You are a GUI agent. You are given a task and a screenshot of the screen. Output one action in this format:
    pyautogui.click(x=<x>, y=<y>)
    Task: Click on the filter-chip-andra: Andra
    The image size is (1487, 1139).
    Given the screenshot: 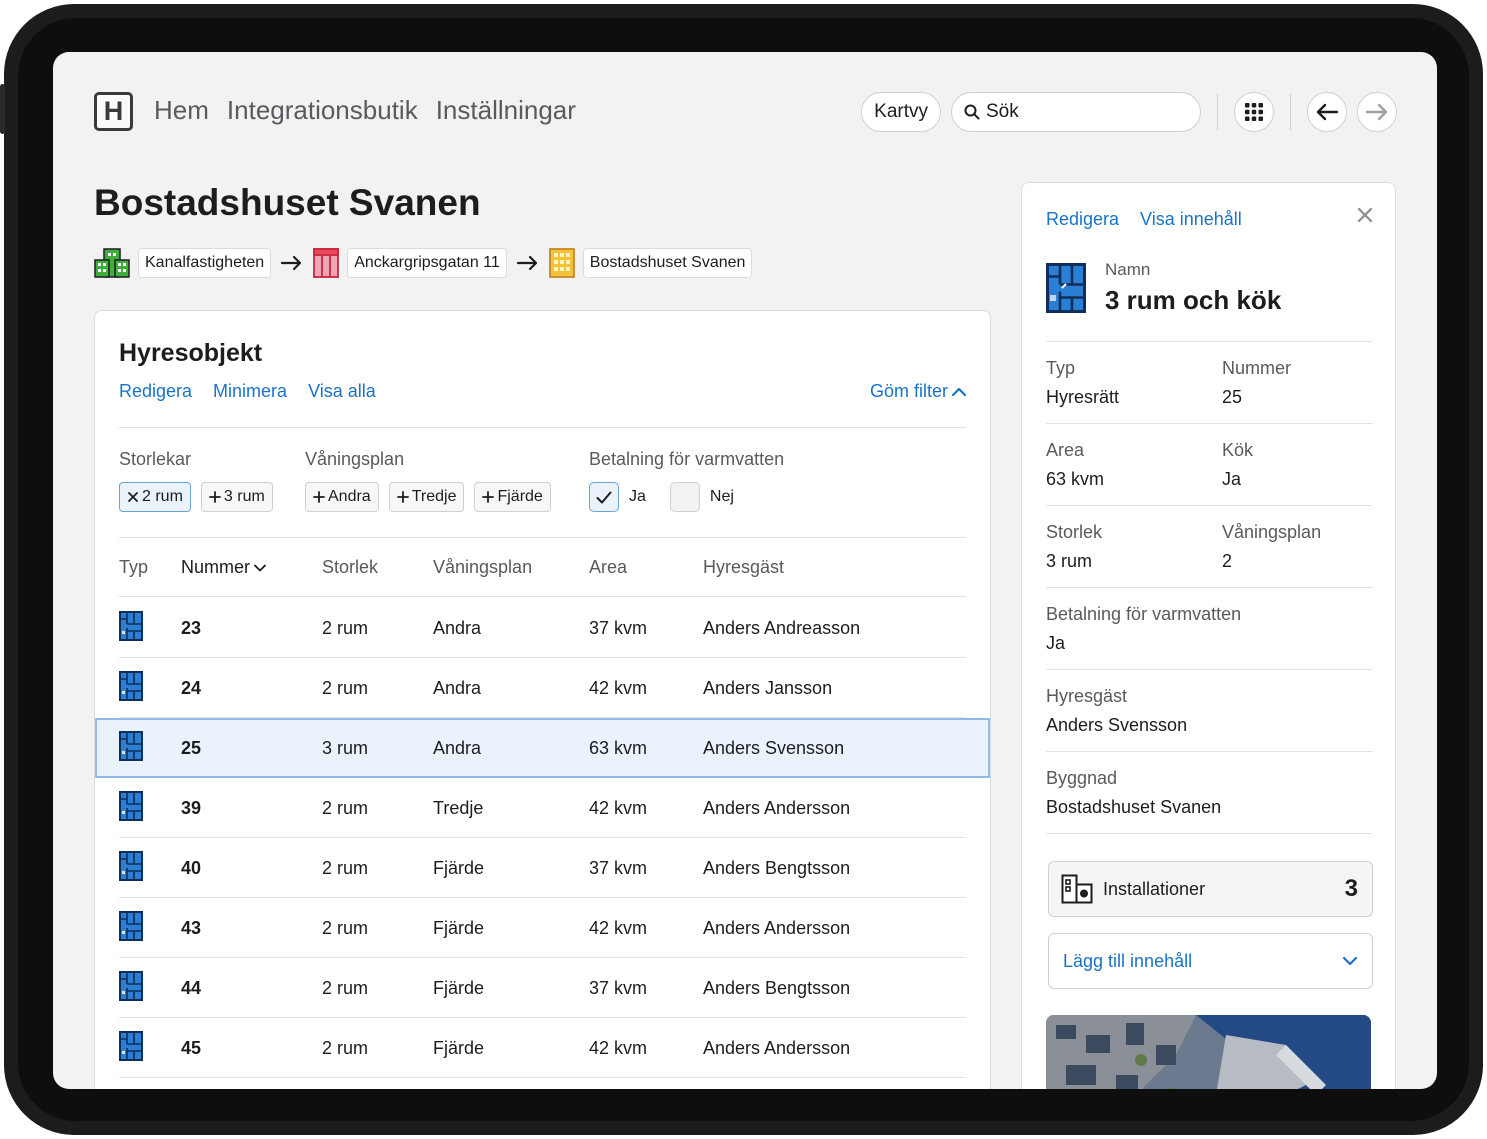 What is the action you would take?
    pyautogui.click(x=342, y=497)
    